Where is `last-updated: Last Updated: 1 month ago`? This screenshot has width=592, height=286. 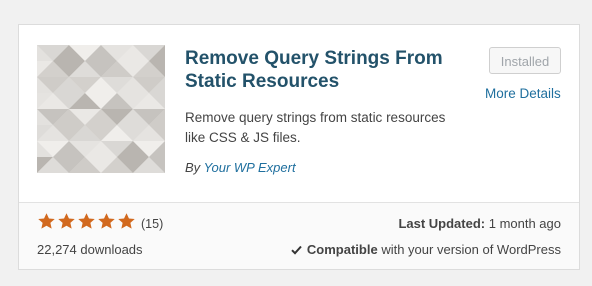
last-updated: Last Updated: 1 month ago is located at coordinates (479, 223).